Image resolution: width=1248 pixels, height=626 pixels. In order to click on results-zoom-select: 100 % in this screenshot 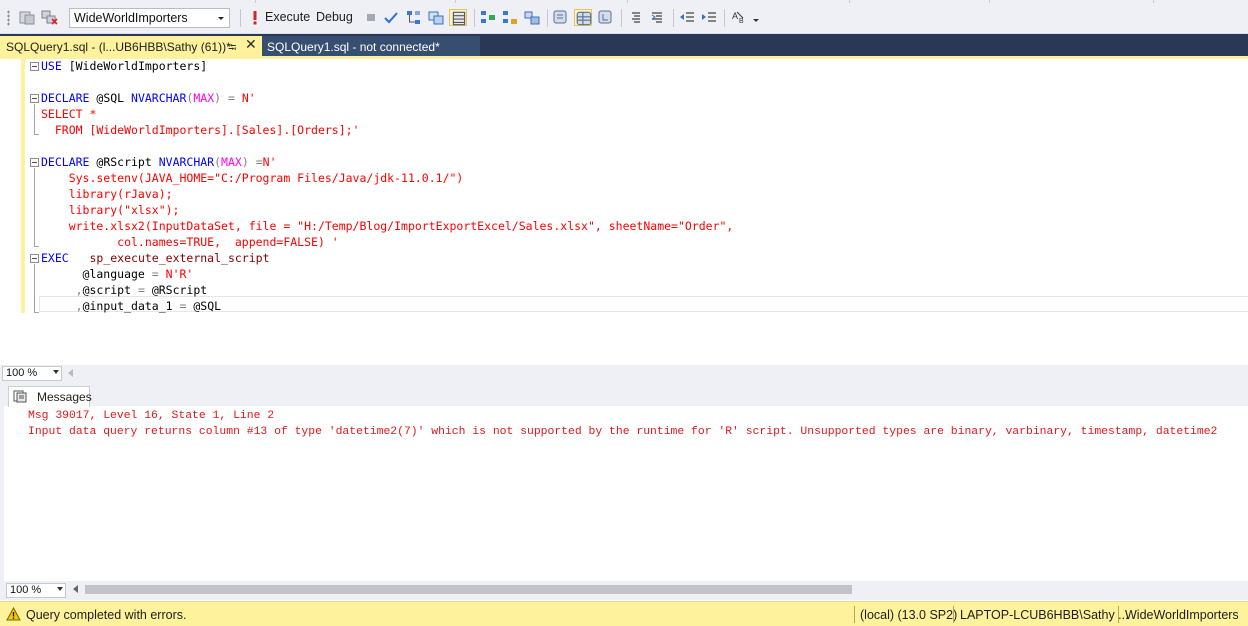, I will do `click(36, 590)`.